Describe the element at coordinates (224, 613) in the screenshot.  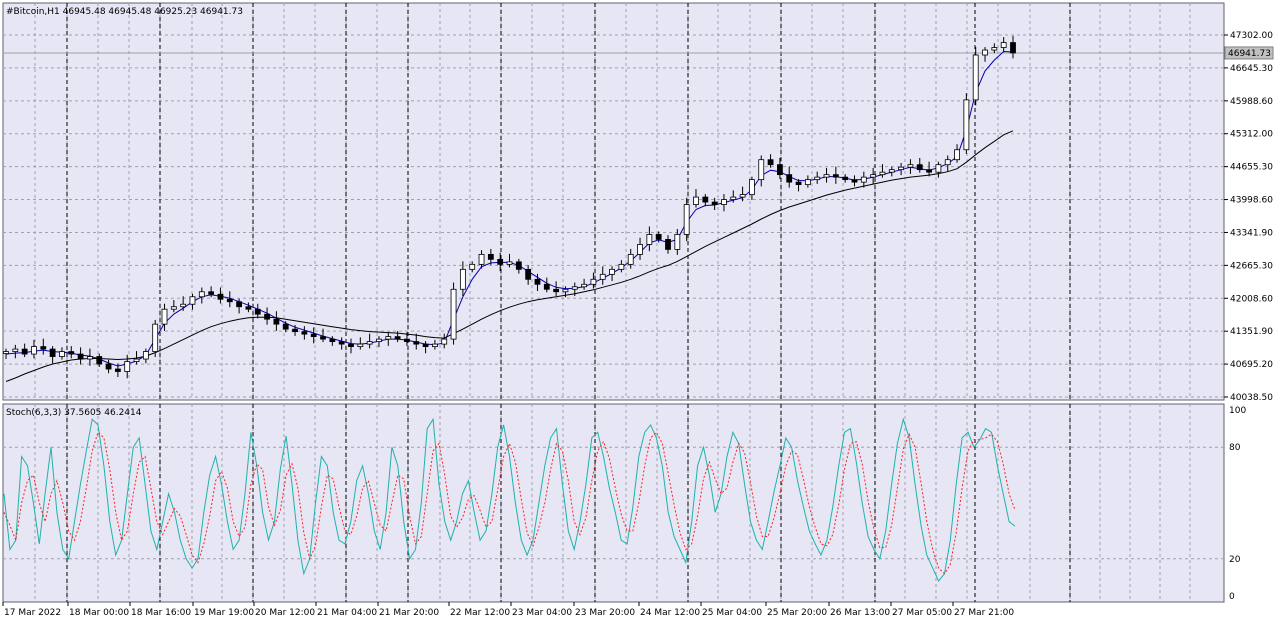
I see `time-tick-label: 19 Mar 19:00` at that location.